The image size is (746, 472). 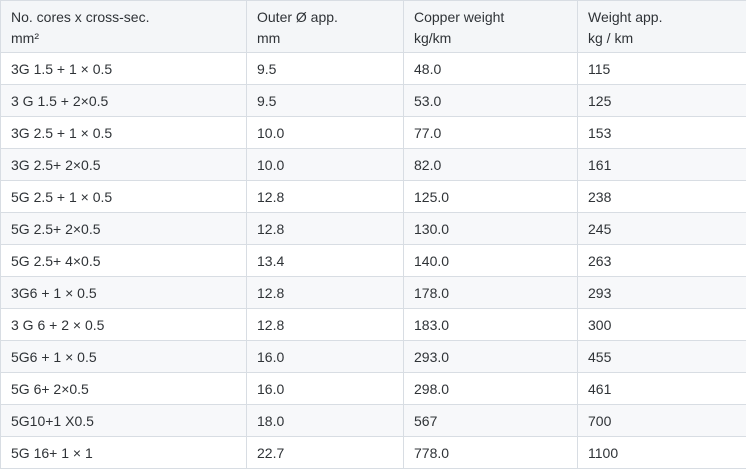 I want to click on header-line2: mm², so click(x=25, y=38).